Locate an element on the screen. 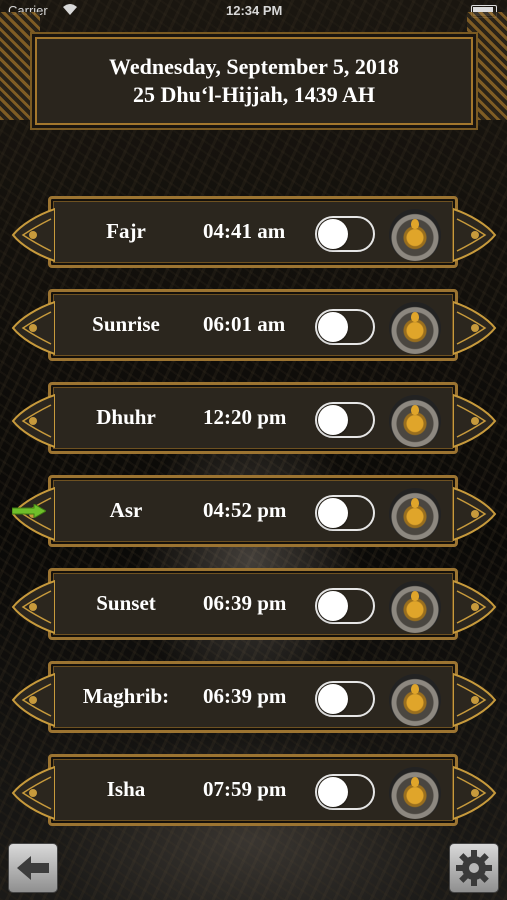 The image size is (507, 900). prayer-row-isha: Isha 07:59 pm is located at coordinates (254, 790).